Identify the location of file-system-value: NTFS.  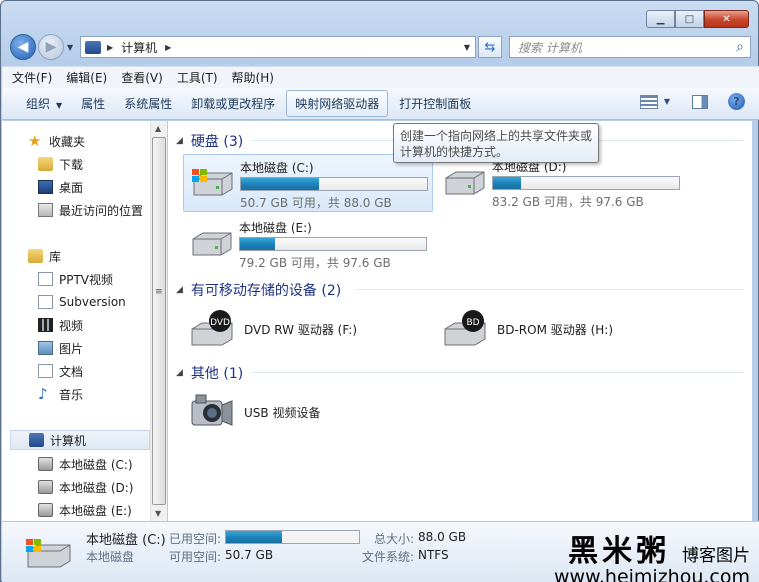
(433, 555).